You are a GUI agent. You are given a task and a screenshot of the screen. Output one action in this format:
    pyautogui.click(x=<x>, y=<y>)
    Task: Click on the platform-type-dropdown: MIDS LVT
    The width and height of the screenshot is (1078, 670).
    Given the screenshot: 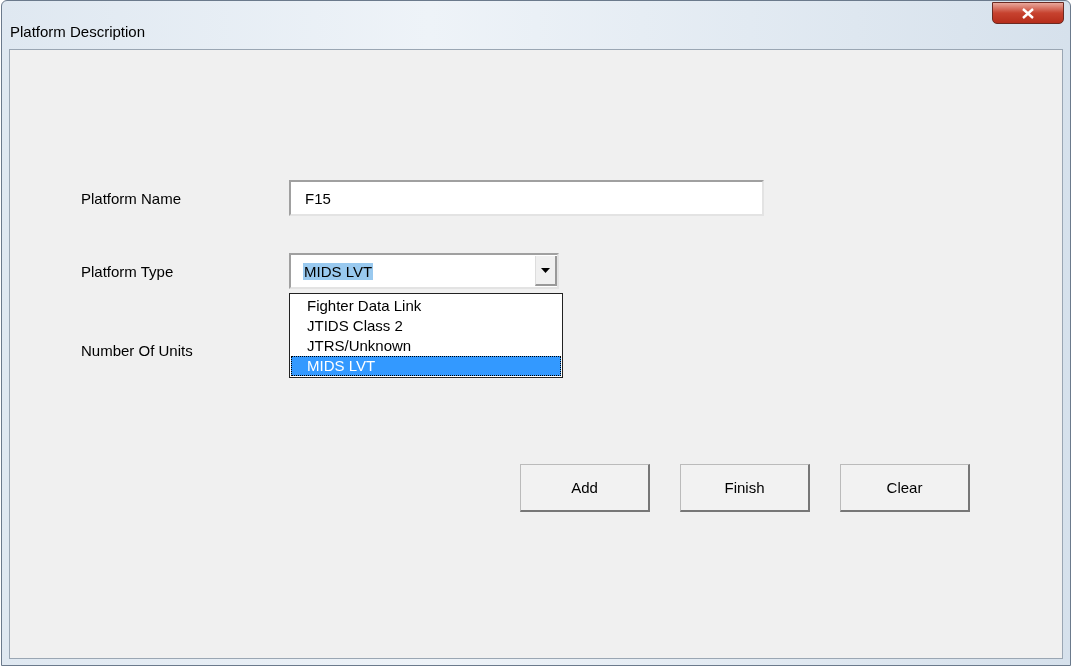 What is the action you would take?
    pyautogui.click(x=424, y=271)
    